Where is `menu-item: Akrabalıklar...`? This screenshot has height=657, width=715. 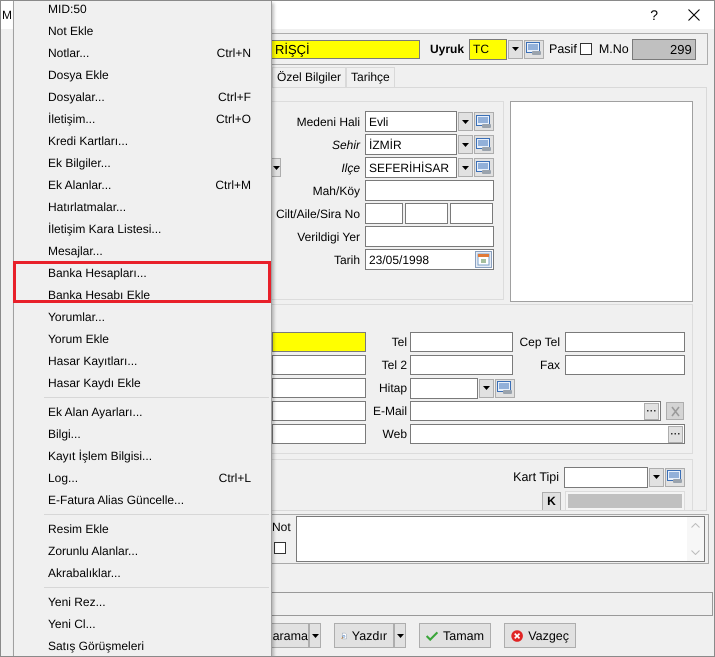 menu-item: Akrabalıklar... is located at coordinates (142, 573).